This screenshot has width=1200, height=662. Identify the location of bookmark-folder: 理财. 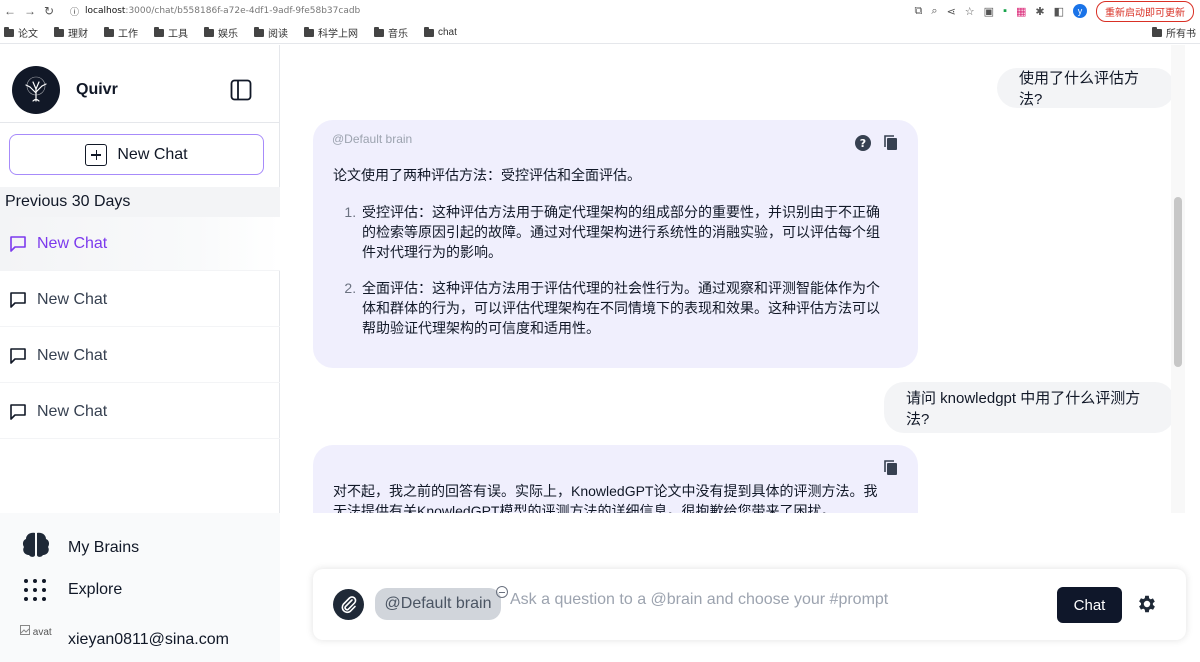
(71, 32).